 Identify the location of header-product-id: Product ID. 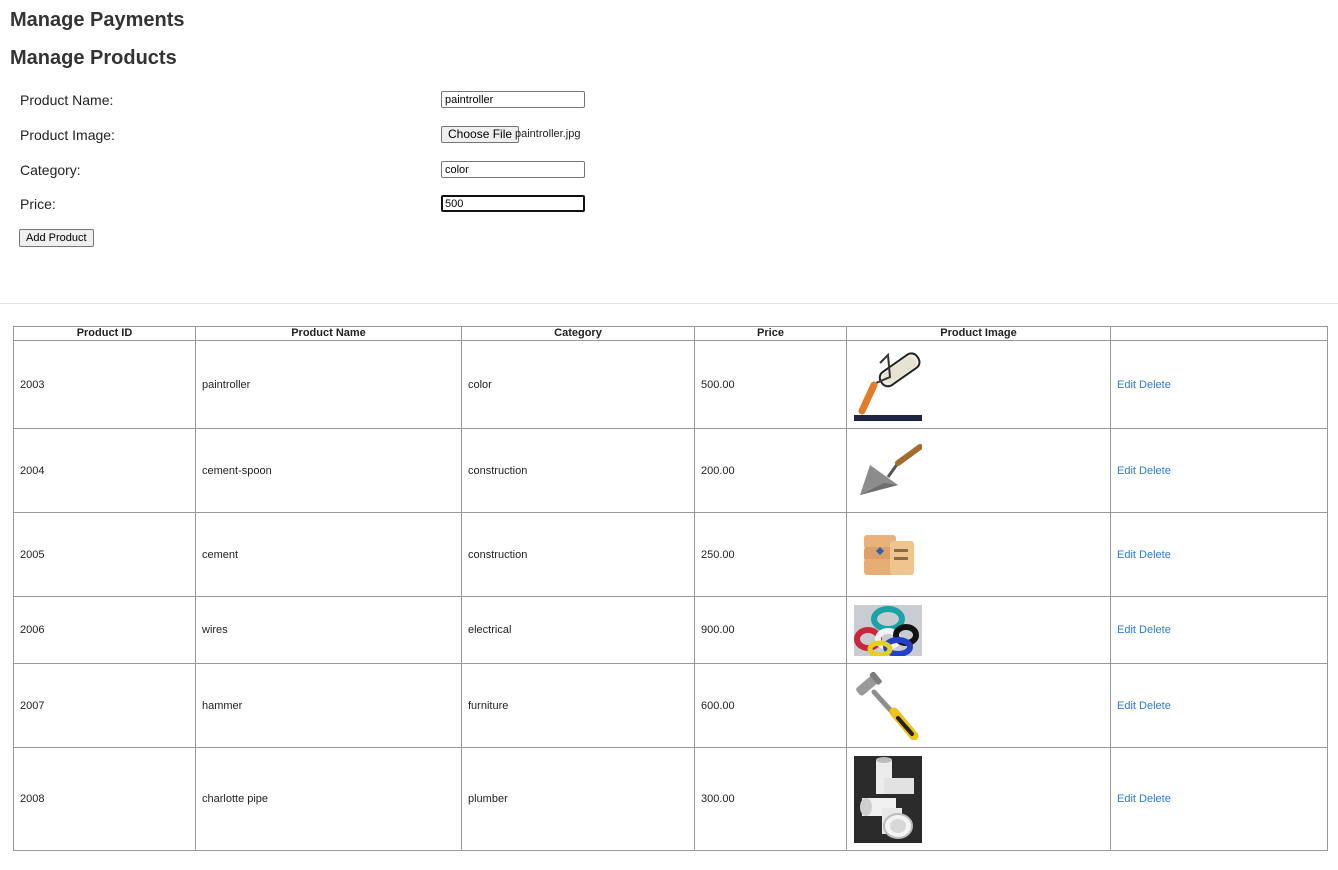
(104, 333).